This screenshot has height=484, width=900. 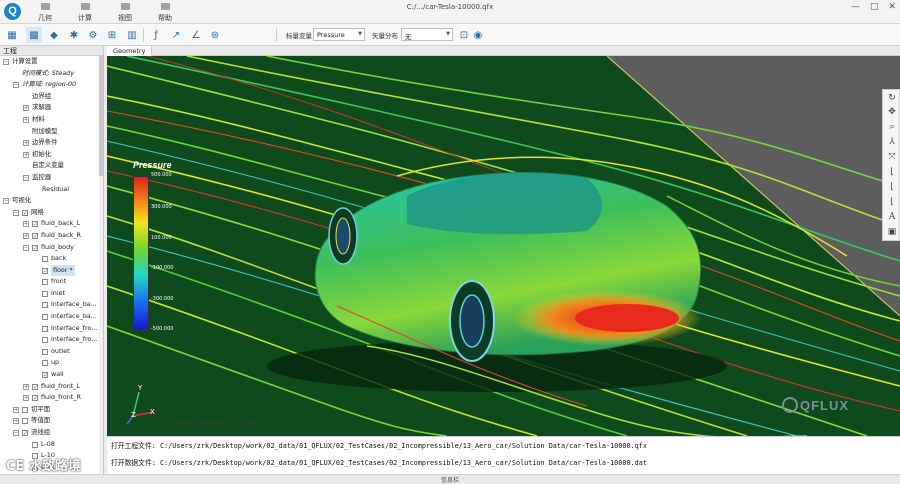 What do you see at coordinates (51, 166) in the screenshot?
I see `tree-item: 自定义变量` at bounding box center [51, 166].